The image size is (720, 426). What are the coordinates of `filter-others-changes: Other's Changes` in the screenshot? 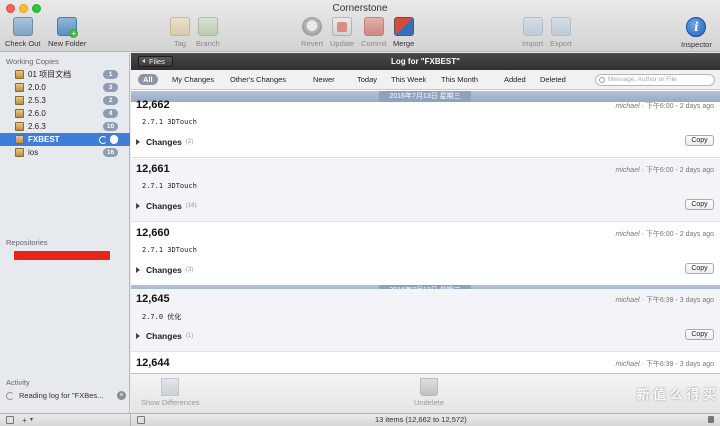 It's located at (258, 79).